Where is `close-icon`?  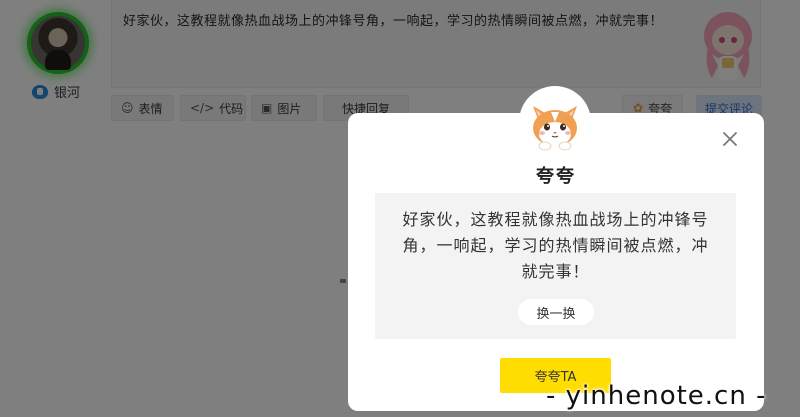 close-icon is located at coordinates (730, 139).